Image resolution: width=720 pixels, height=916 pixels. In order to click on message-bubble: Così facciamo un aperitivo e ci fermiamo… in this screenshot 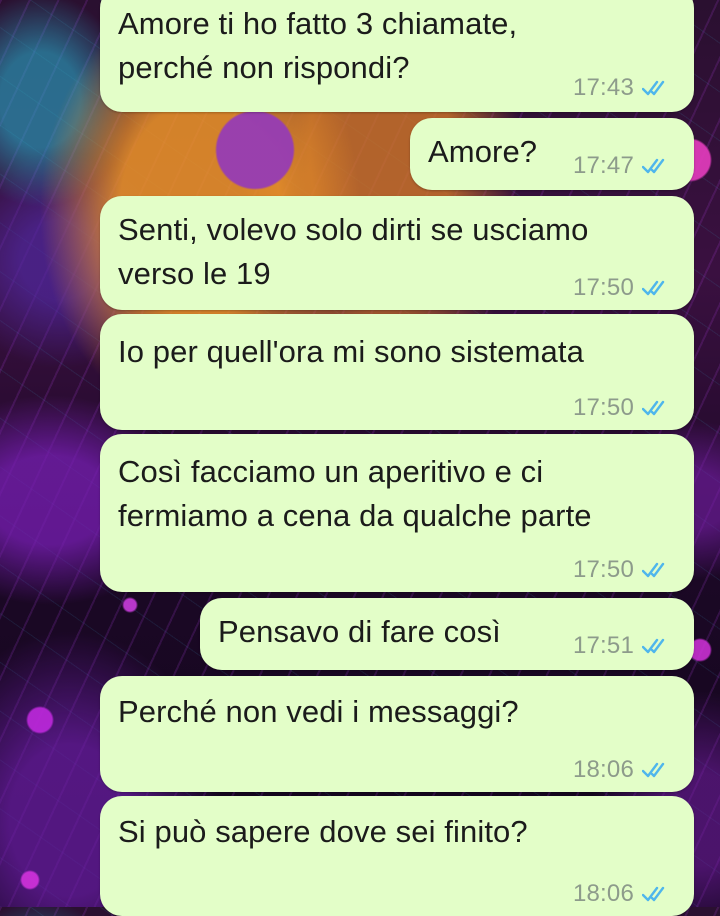, I will do `click(397, 513)`.